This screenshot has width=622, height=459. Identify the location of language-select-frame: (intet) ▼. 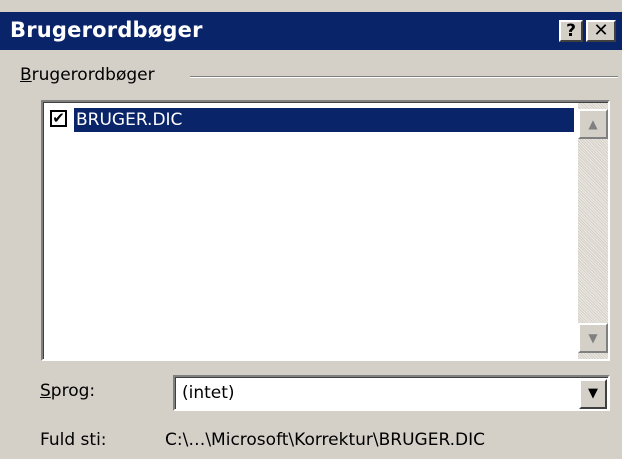
(391, 393).